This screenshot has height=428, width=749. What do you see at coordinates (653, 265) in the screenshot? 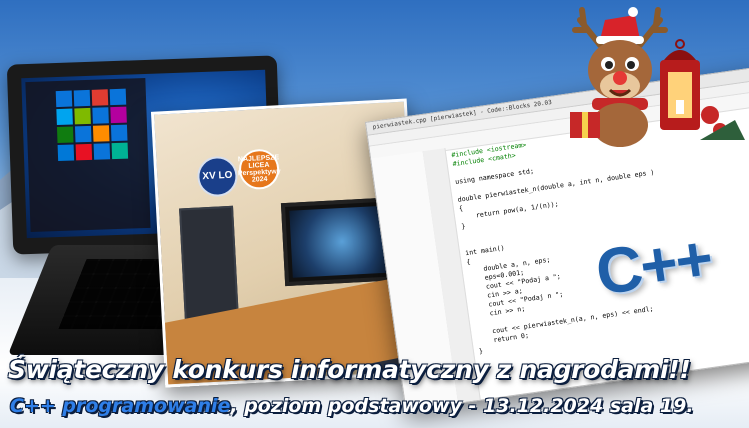
I see `cpp-logo: C++` at bounding box center [653, 265].